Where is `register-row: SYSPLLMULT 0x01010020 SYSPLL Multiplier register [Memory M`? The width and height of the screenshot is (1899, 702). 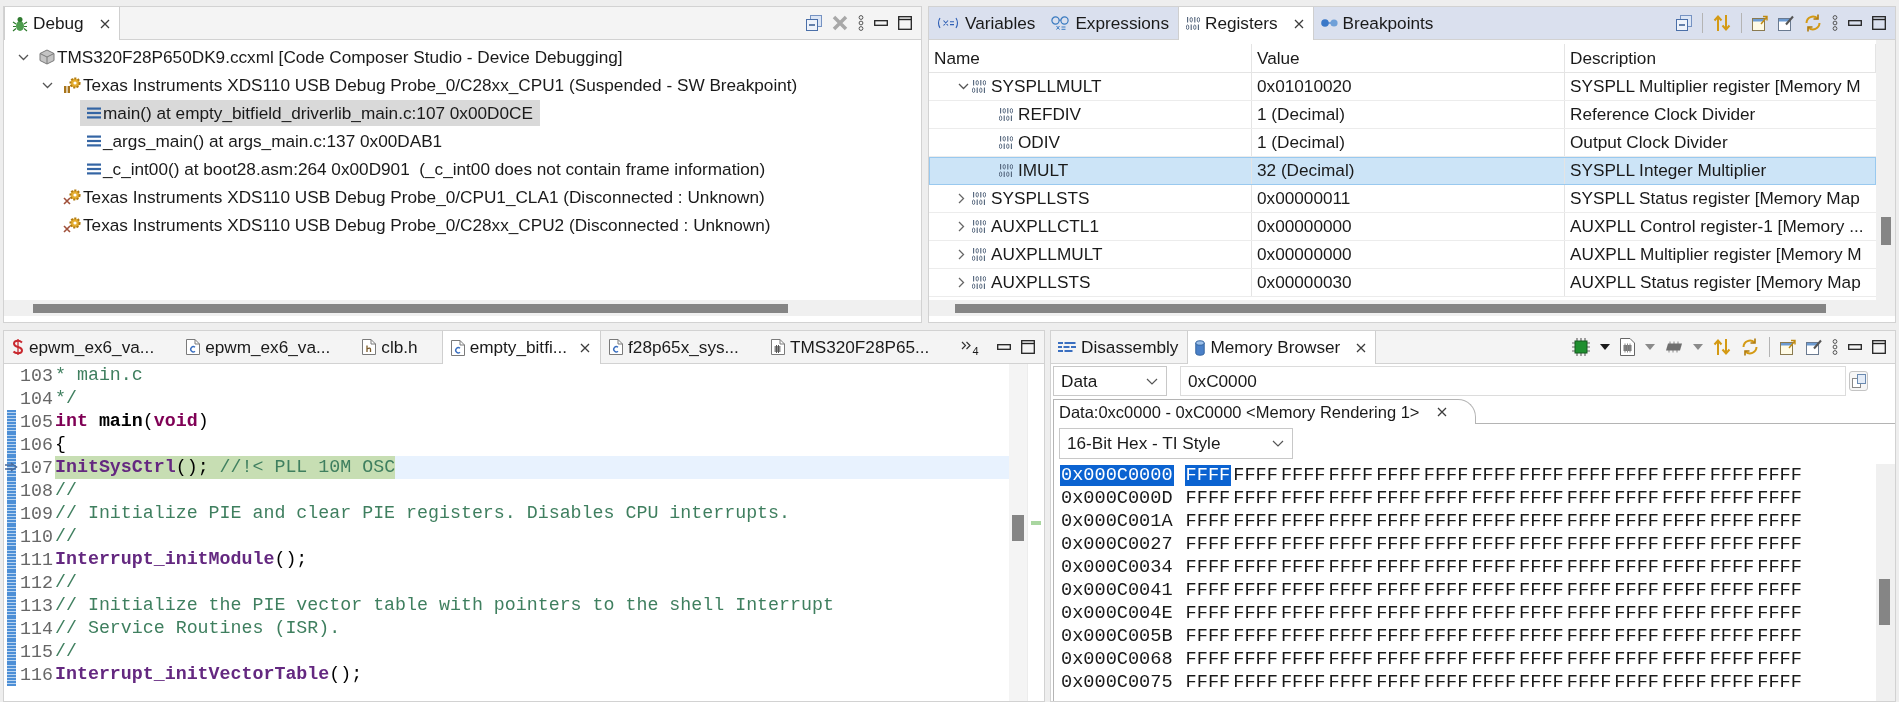
register-row: SYSPLLMULT 0x01010020 SYSPLL Multiplier register [Memory M is located at coordinates (1402, 87).